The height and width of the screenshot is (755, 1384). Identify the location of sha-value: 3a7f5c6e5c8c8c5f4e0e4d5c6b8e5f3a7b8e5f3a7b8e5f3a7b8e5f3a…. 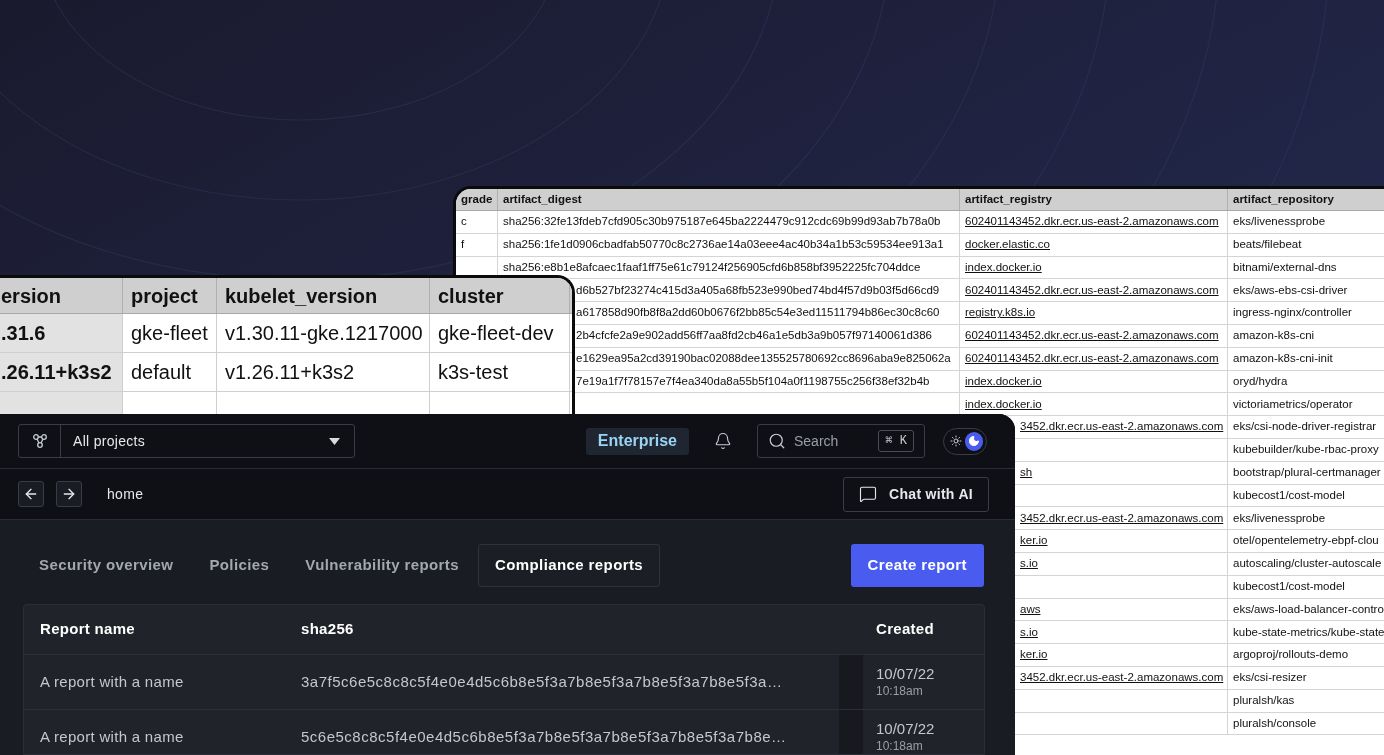
(542, 681).